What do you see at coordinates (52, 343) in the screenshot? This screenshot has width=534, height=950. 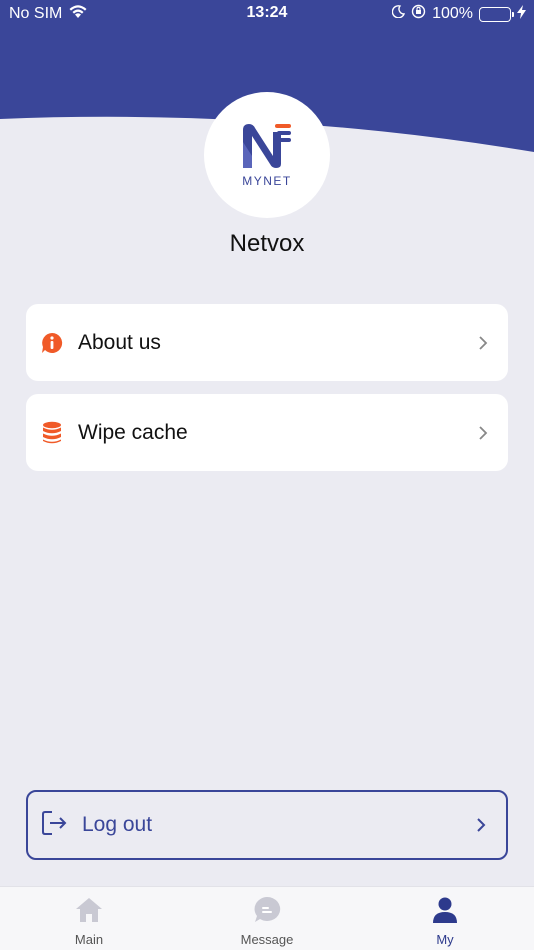 I see `info-bubble-icon` at bounding box center [52, 343].